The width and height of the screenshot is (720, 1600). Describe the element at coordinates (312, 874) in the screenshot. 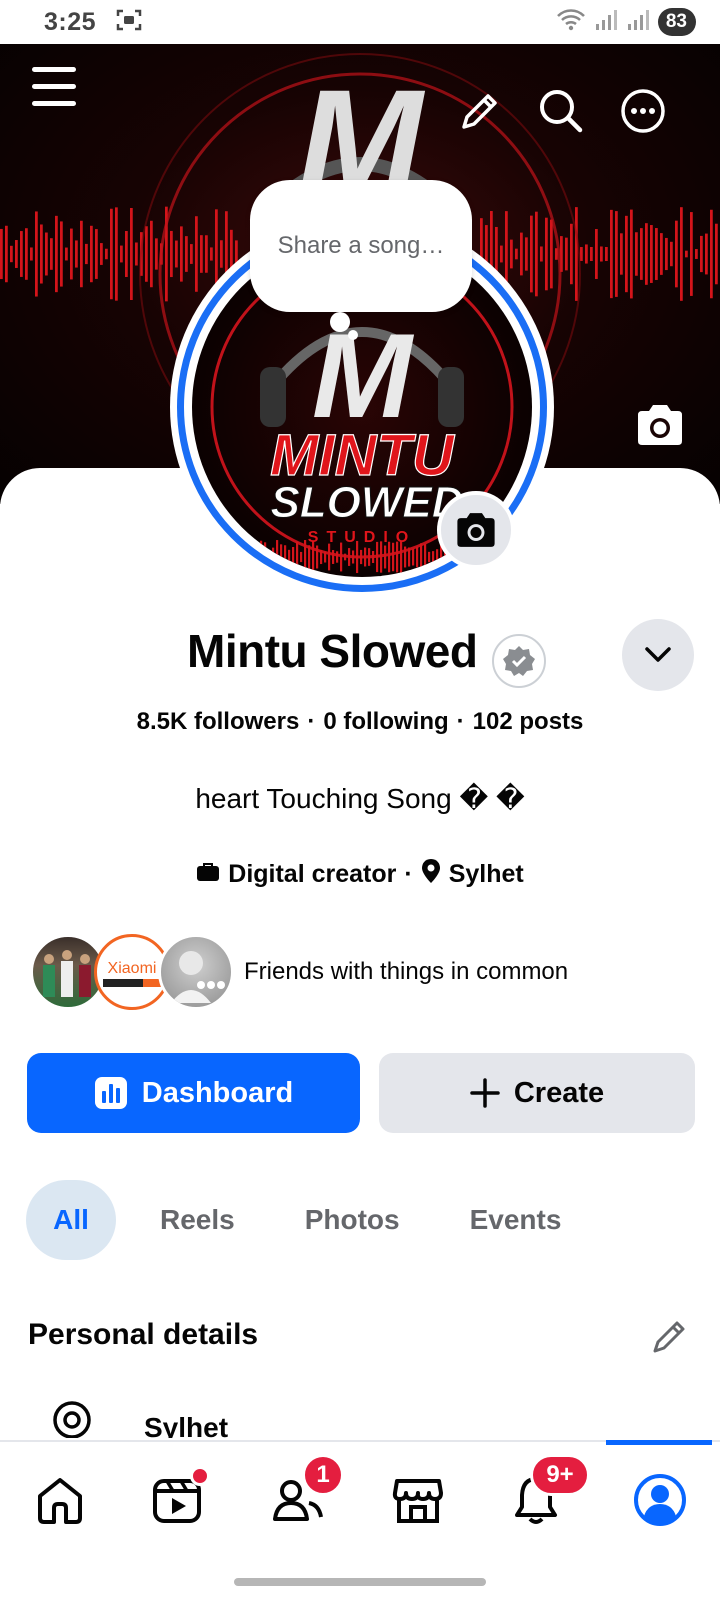

I see `profile-category: Digital creator` at that location.